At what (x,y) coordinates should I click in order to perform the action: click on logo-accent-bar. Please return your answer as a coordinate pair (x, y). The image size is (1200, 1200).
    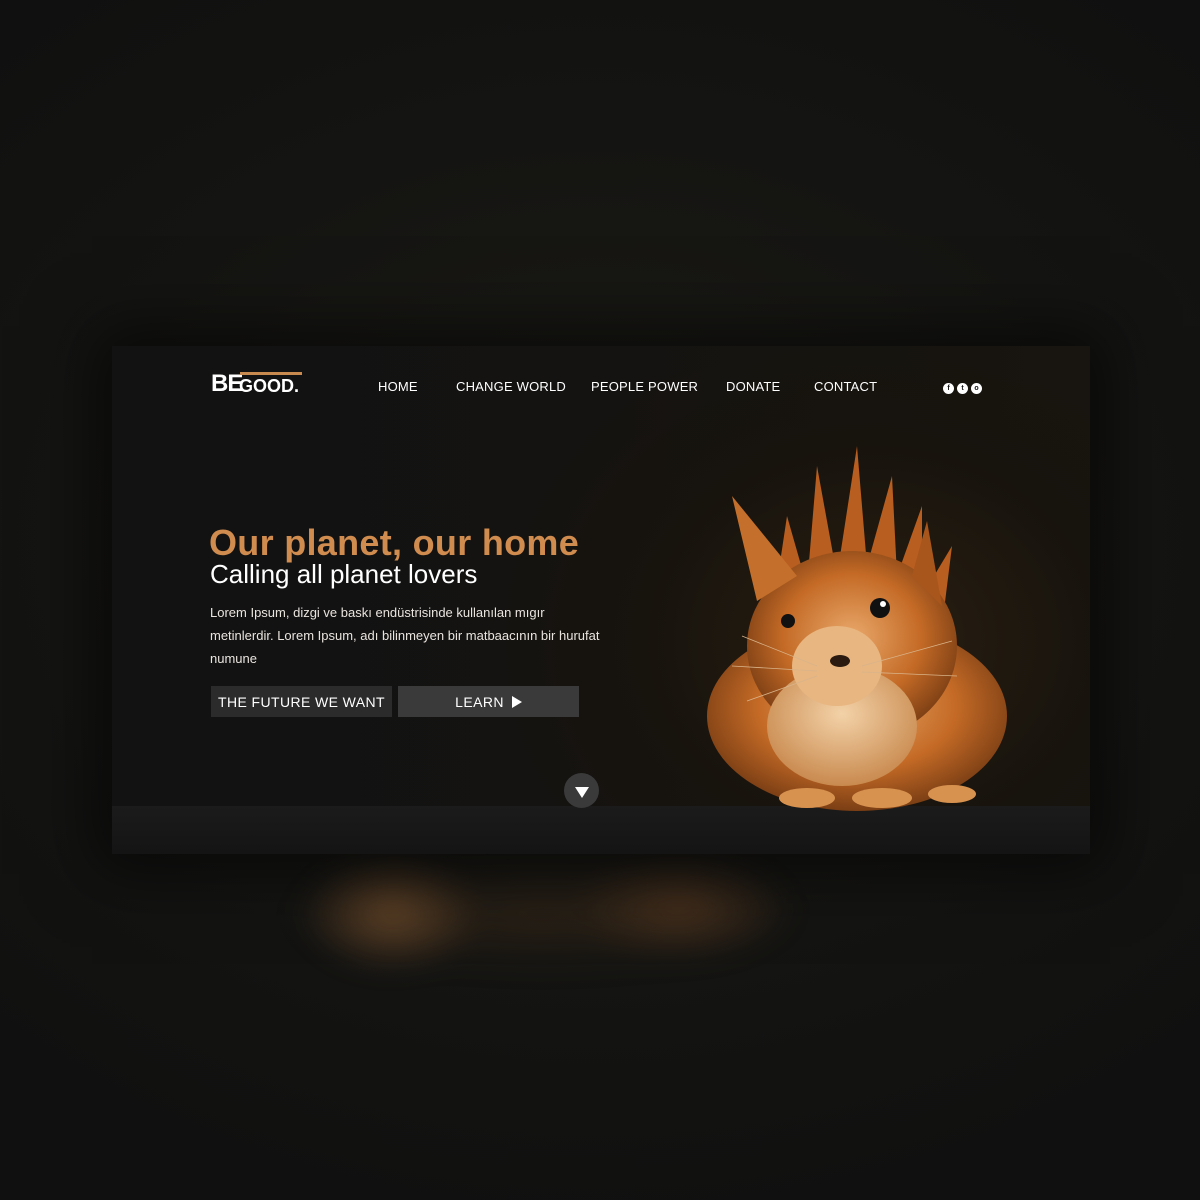
    Looking at the image, I should click on (271, 373).